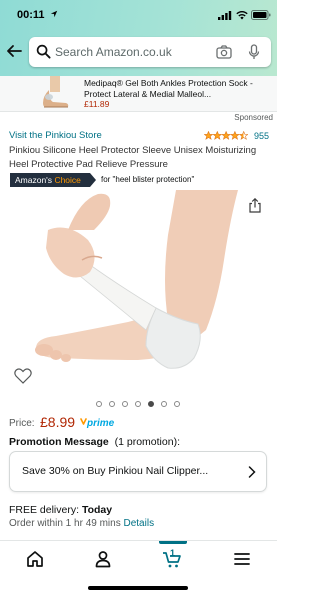 This screenshot has height=600, width=320. I want to click on heart-wishlist-icon, so click(23, 376).